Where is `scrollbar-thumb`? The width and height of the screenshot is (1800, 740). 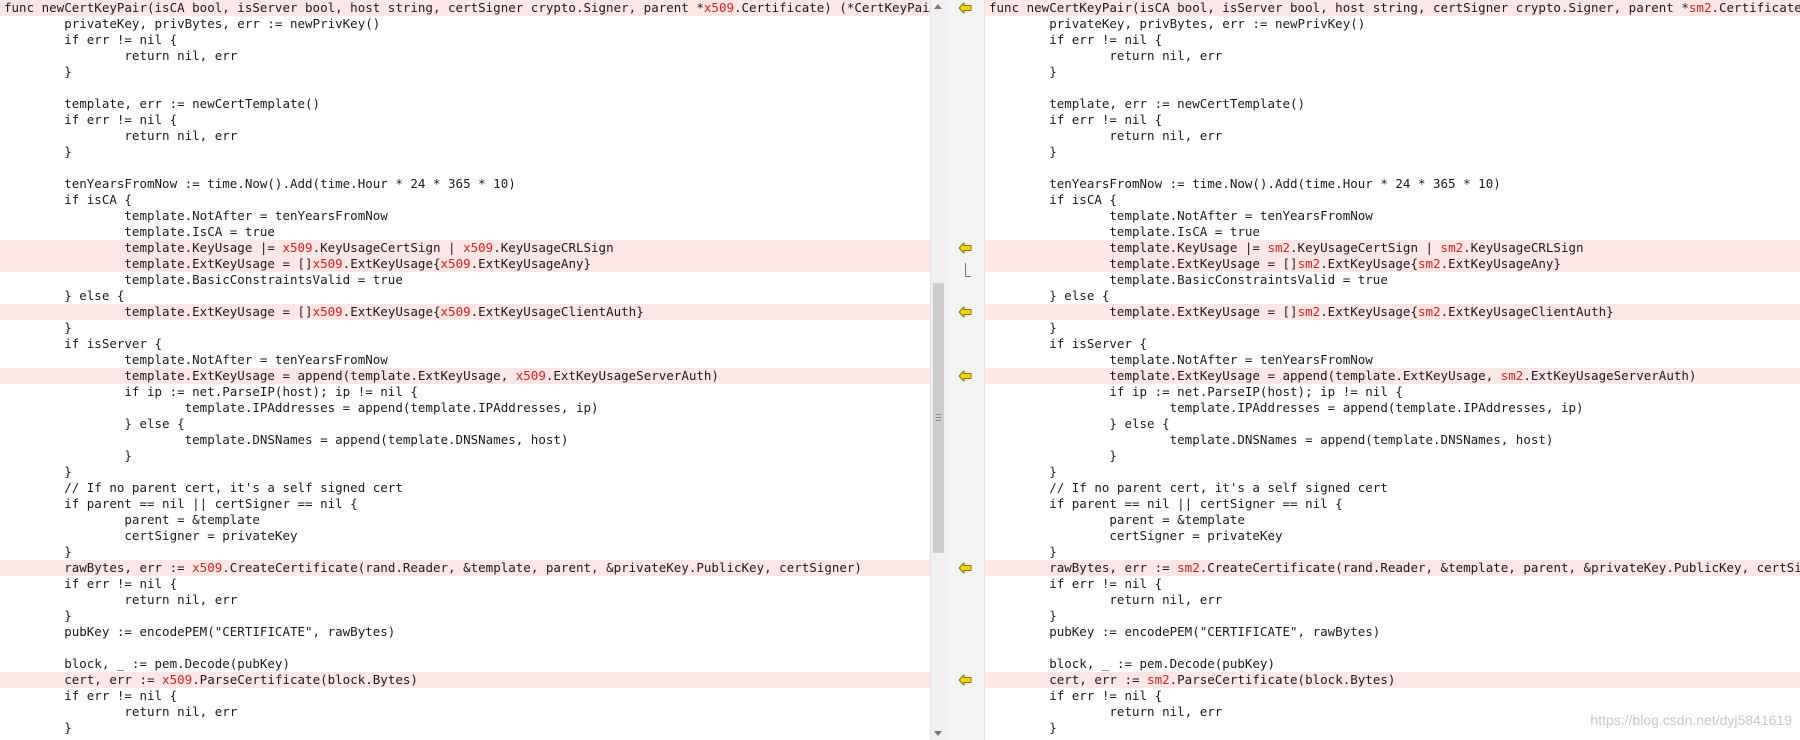 scrollbar-thumb is located at coordinates (938, 418).